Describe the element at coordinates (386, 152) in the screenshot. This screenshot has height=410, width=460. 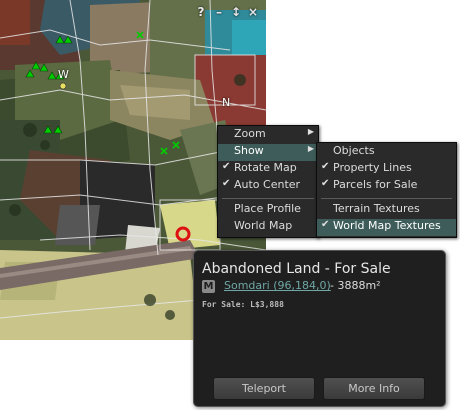
I see `menu-item-objects: Objects` at that location.